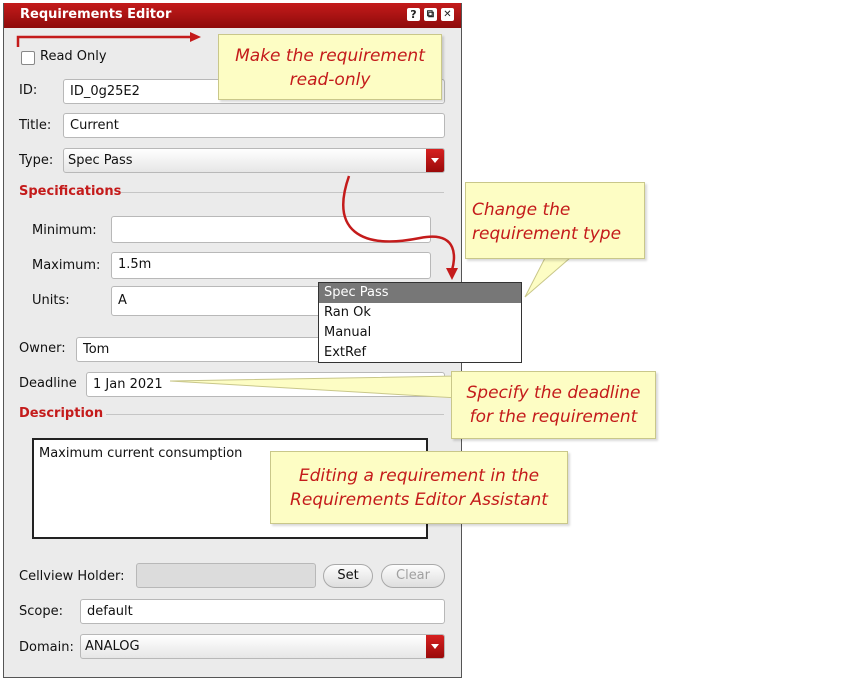  I want to click on readonly-arrow, so click(104, 41).